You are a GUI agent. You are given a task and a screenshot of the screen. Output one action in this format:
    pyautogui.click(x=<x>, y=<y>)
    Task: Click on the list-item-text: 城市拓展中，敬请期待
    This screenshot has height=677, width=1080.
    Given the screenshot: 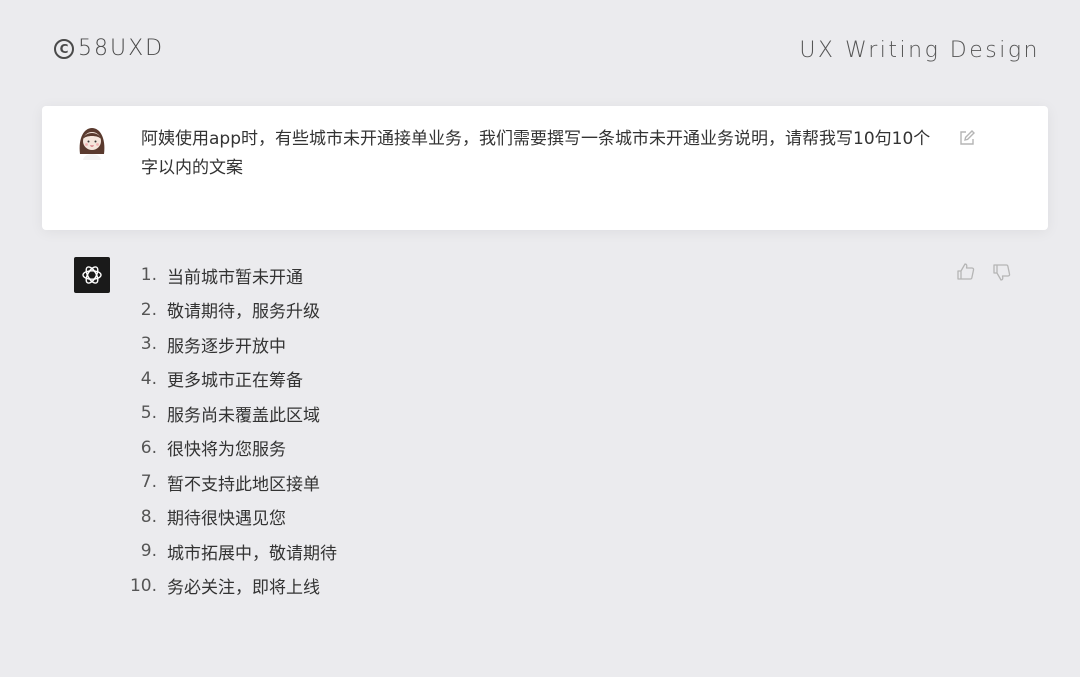 What is the action you would take?
    pyautogui.click(x=252, y=553)
    